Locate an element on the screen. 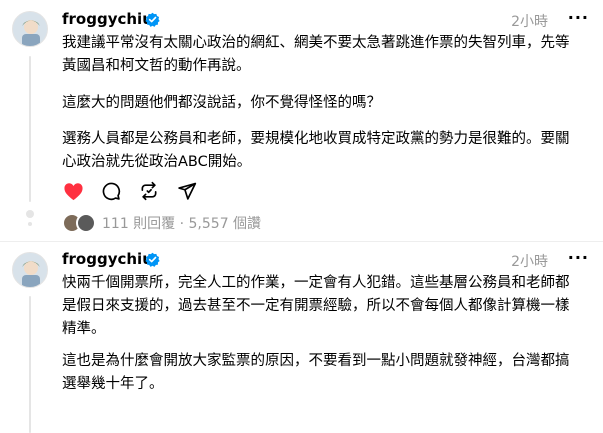  action-bar is located at coordinates (130, 191).